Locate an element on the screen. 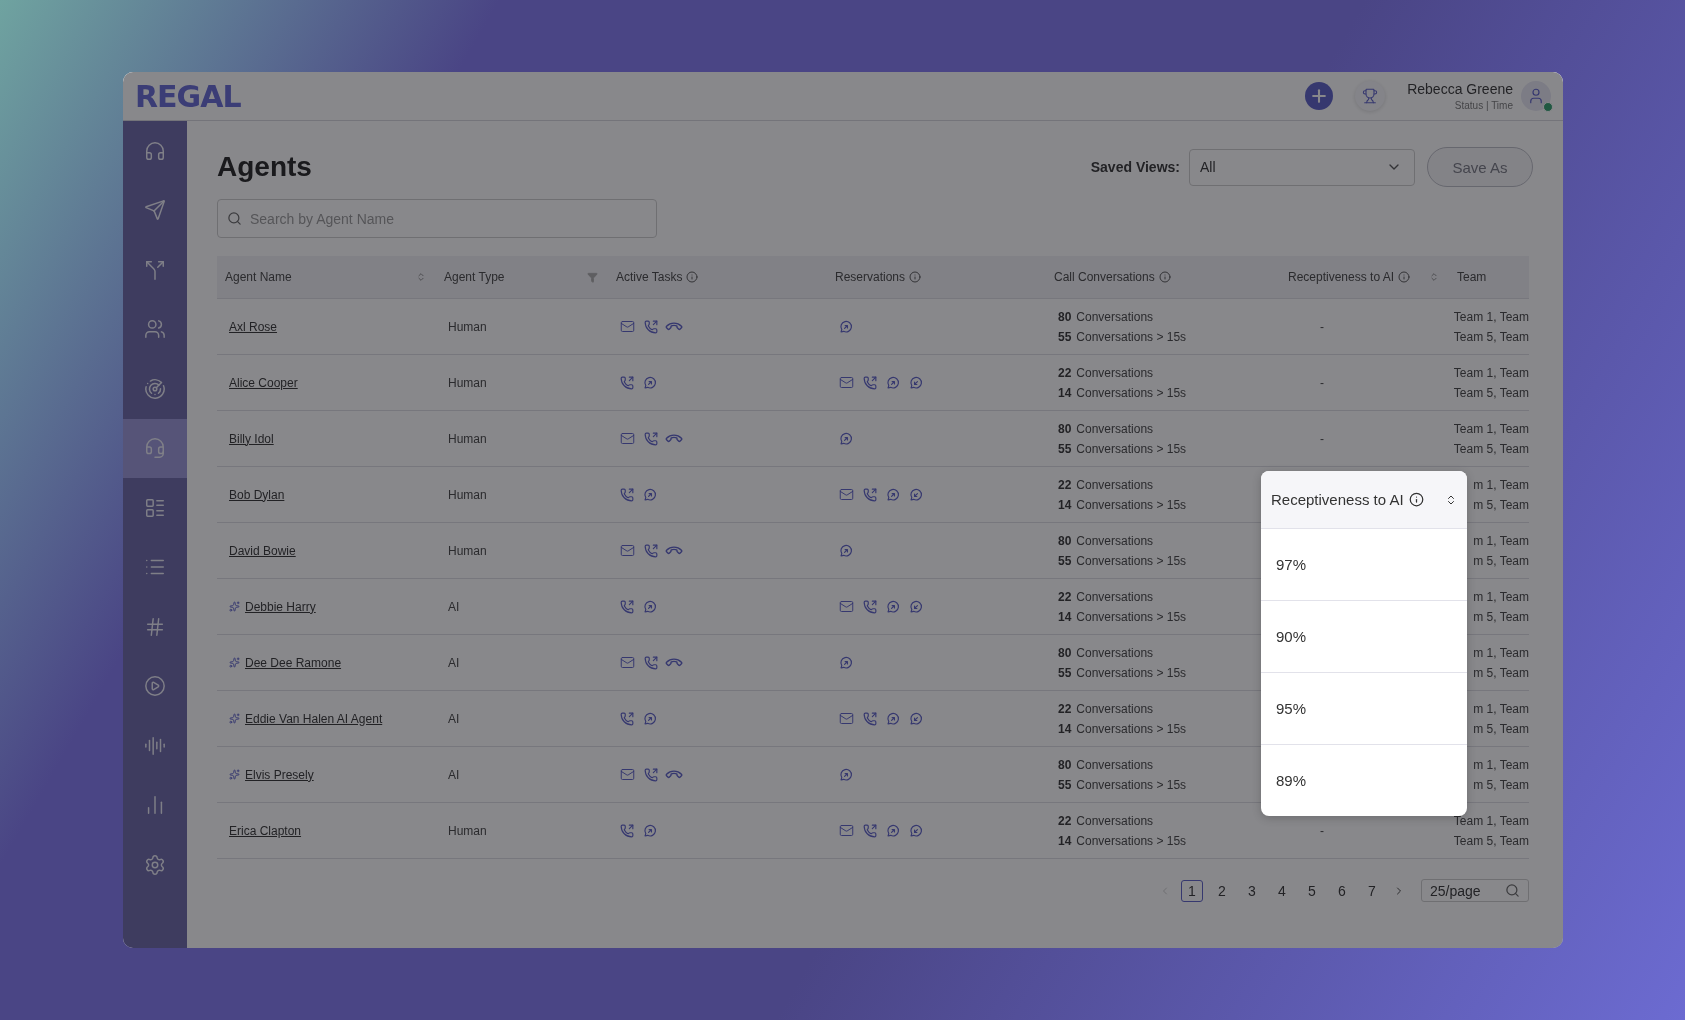 The width and height of the screenshot is (1685, 1020). agent-name-link: Debbie Harry is located at coordinates (280, 606).